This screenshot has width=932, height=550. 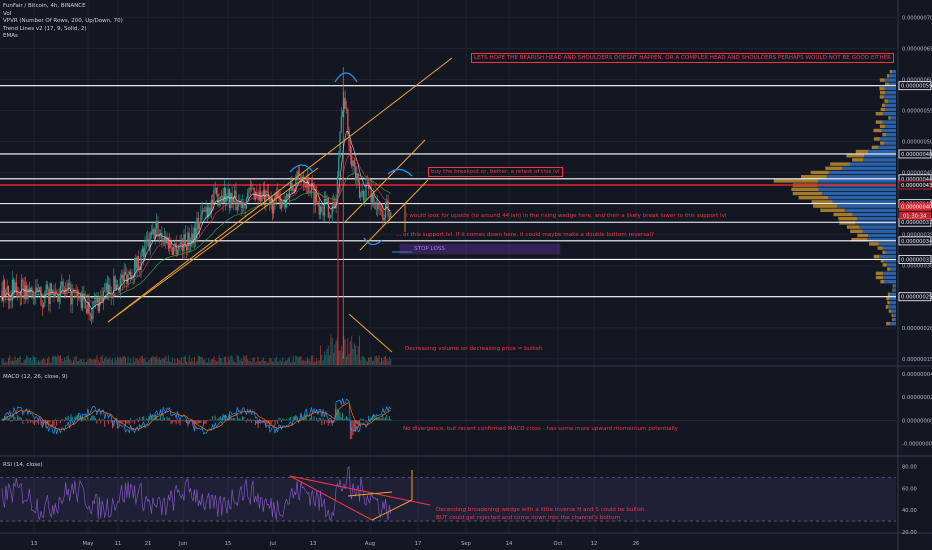 What do you see at coordinates (917, 112) in the screenshot?
I see `y-tick-label: 0.00000055` at bounding box center [917, 112].